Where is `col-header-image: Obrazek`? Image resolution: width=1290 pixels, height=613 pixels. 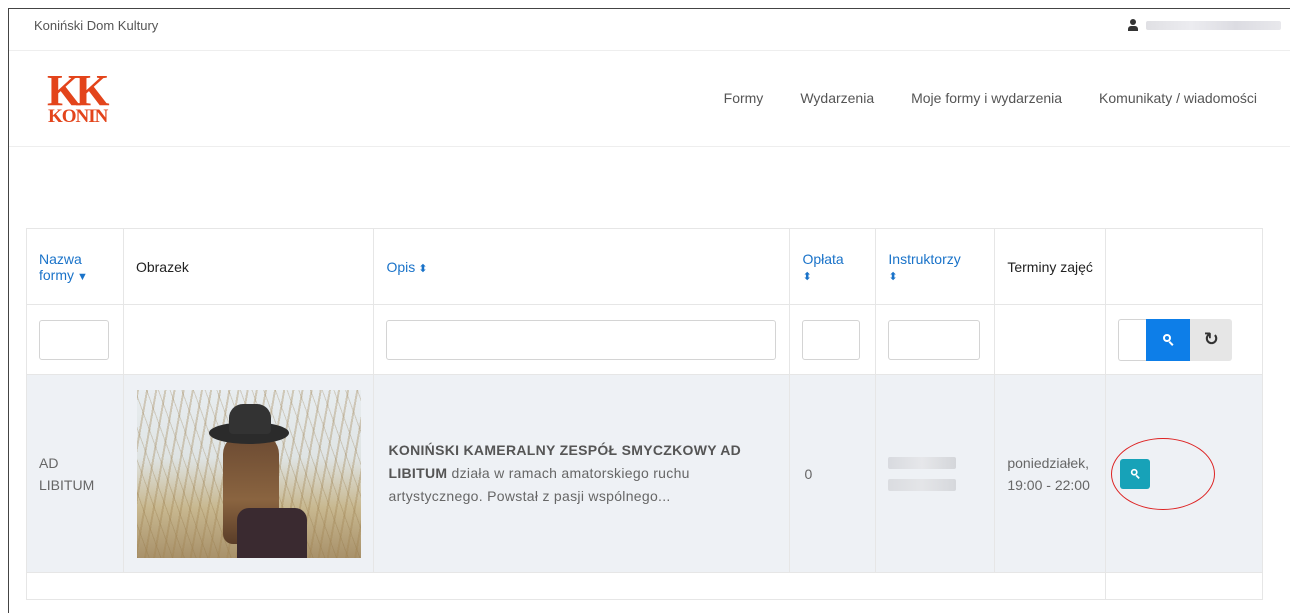
col-header-image: Obrazek is located at coordinates (248, 266).